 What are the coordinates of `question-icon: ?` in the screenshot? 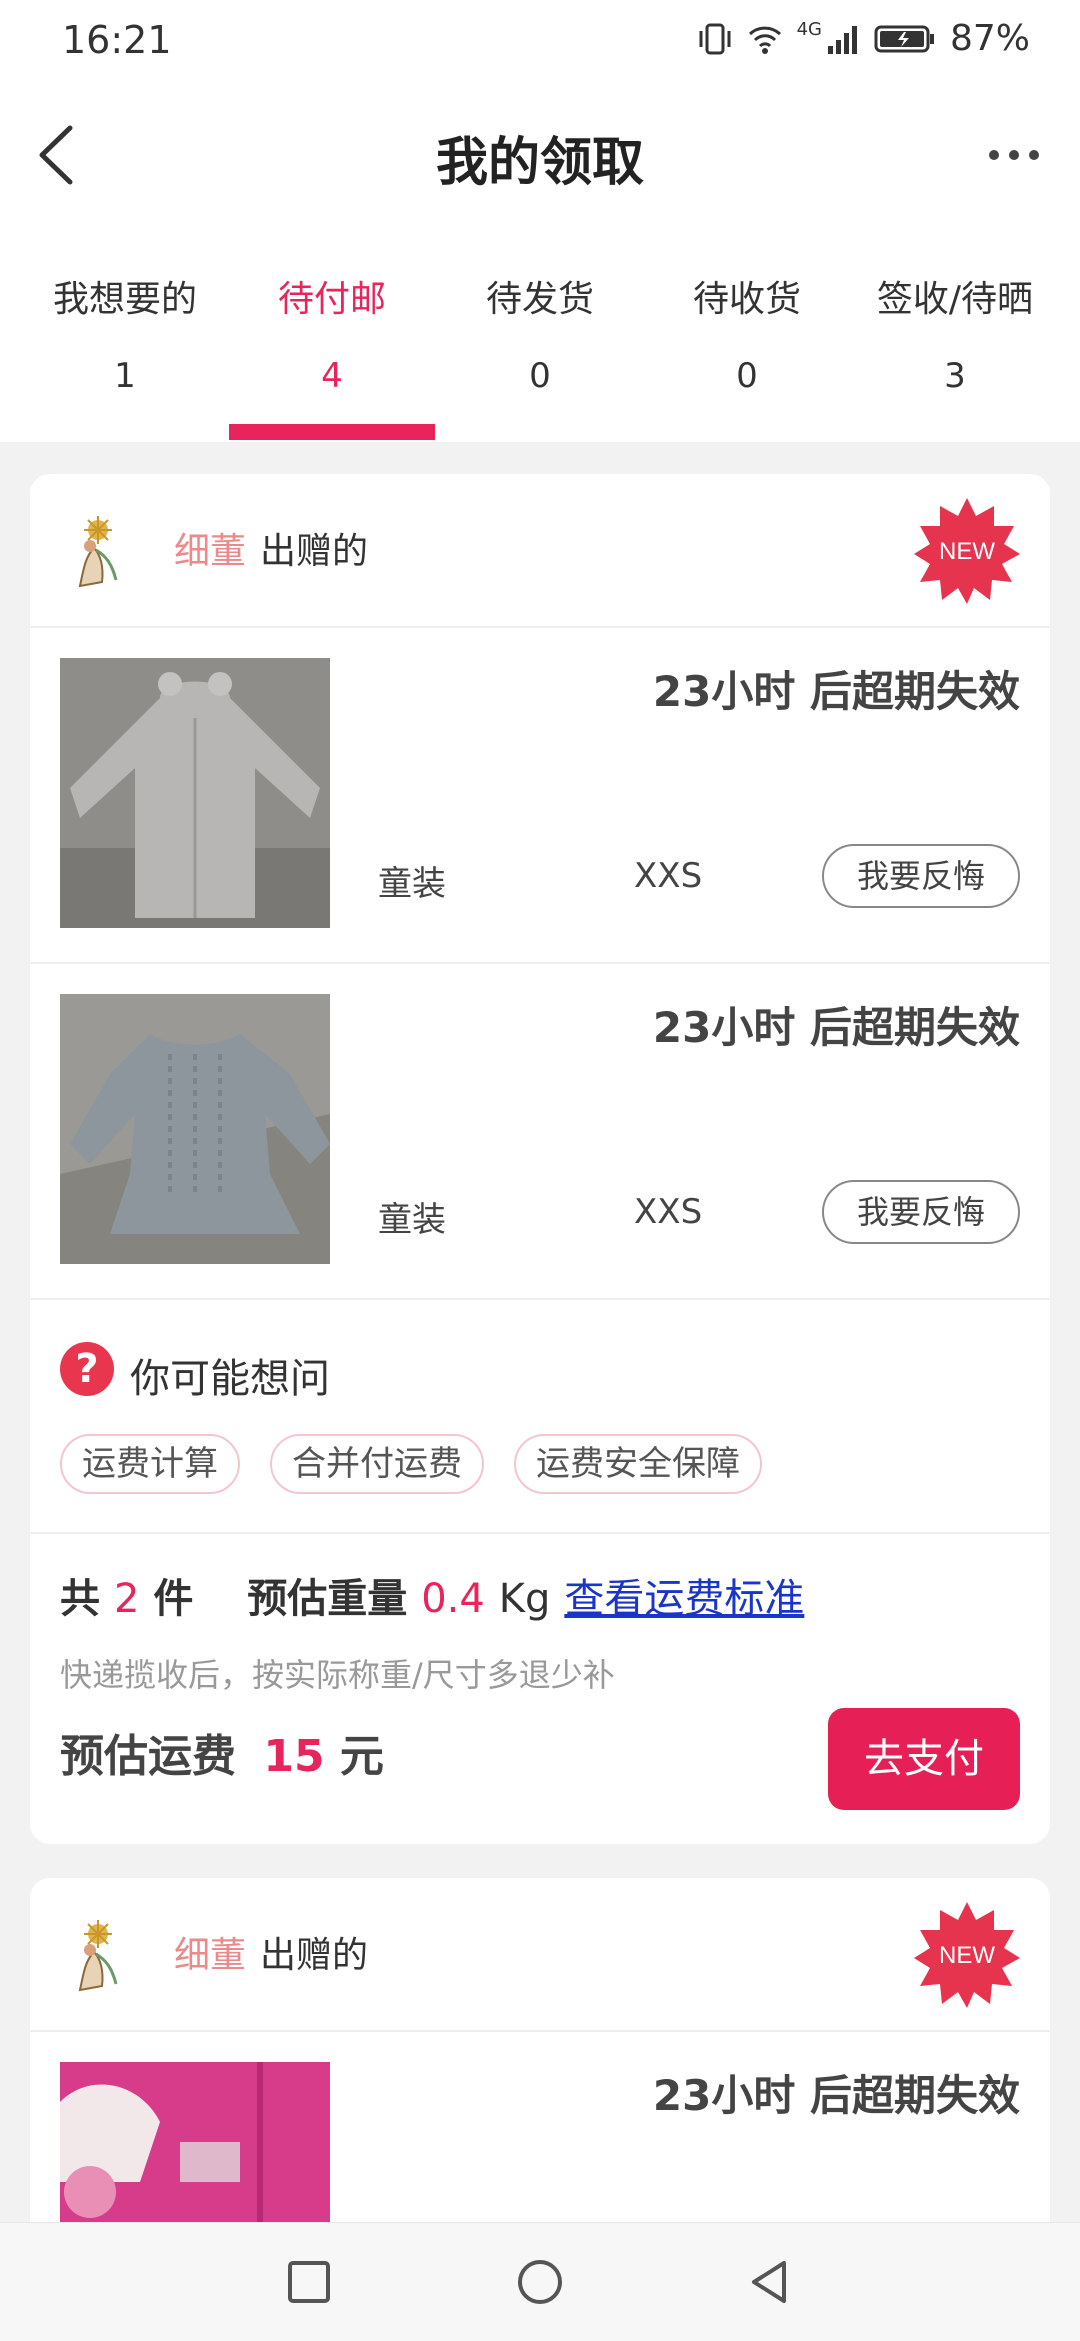 It's located at (87, 1369).